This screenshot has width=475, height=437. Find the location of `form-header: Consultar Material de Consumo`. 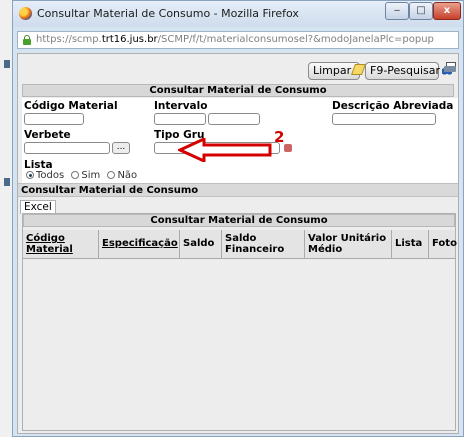

form-header: Consultar Material de Consumo is located at coordinates (238, 90).